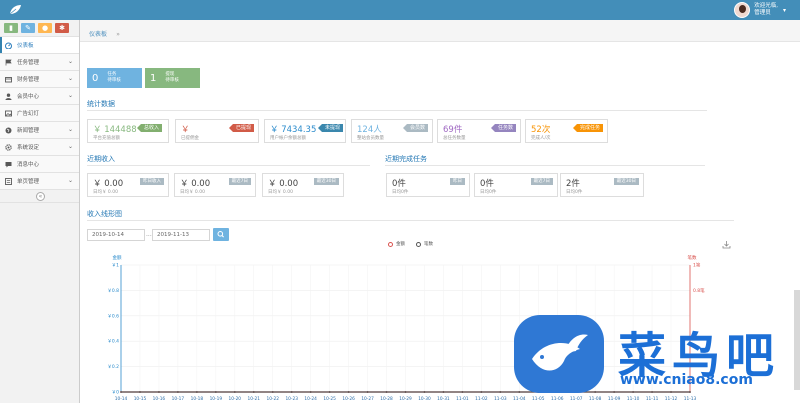 The image size is (800, 403). Describe the element at coordinates (428, 185) in the screenshot. I see `tasks-done-card: 0件 日均0件 昨日` at that location.